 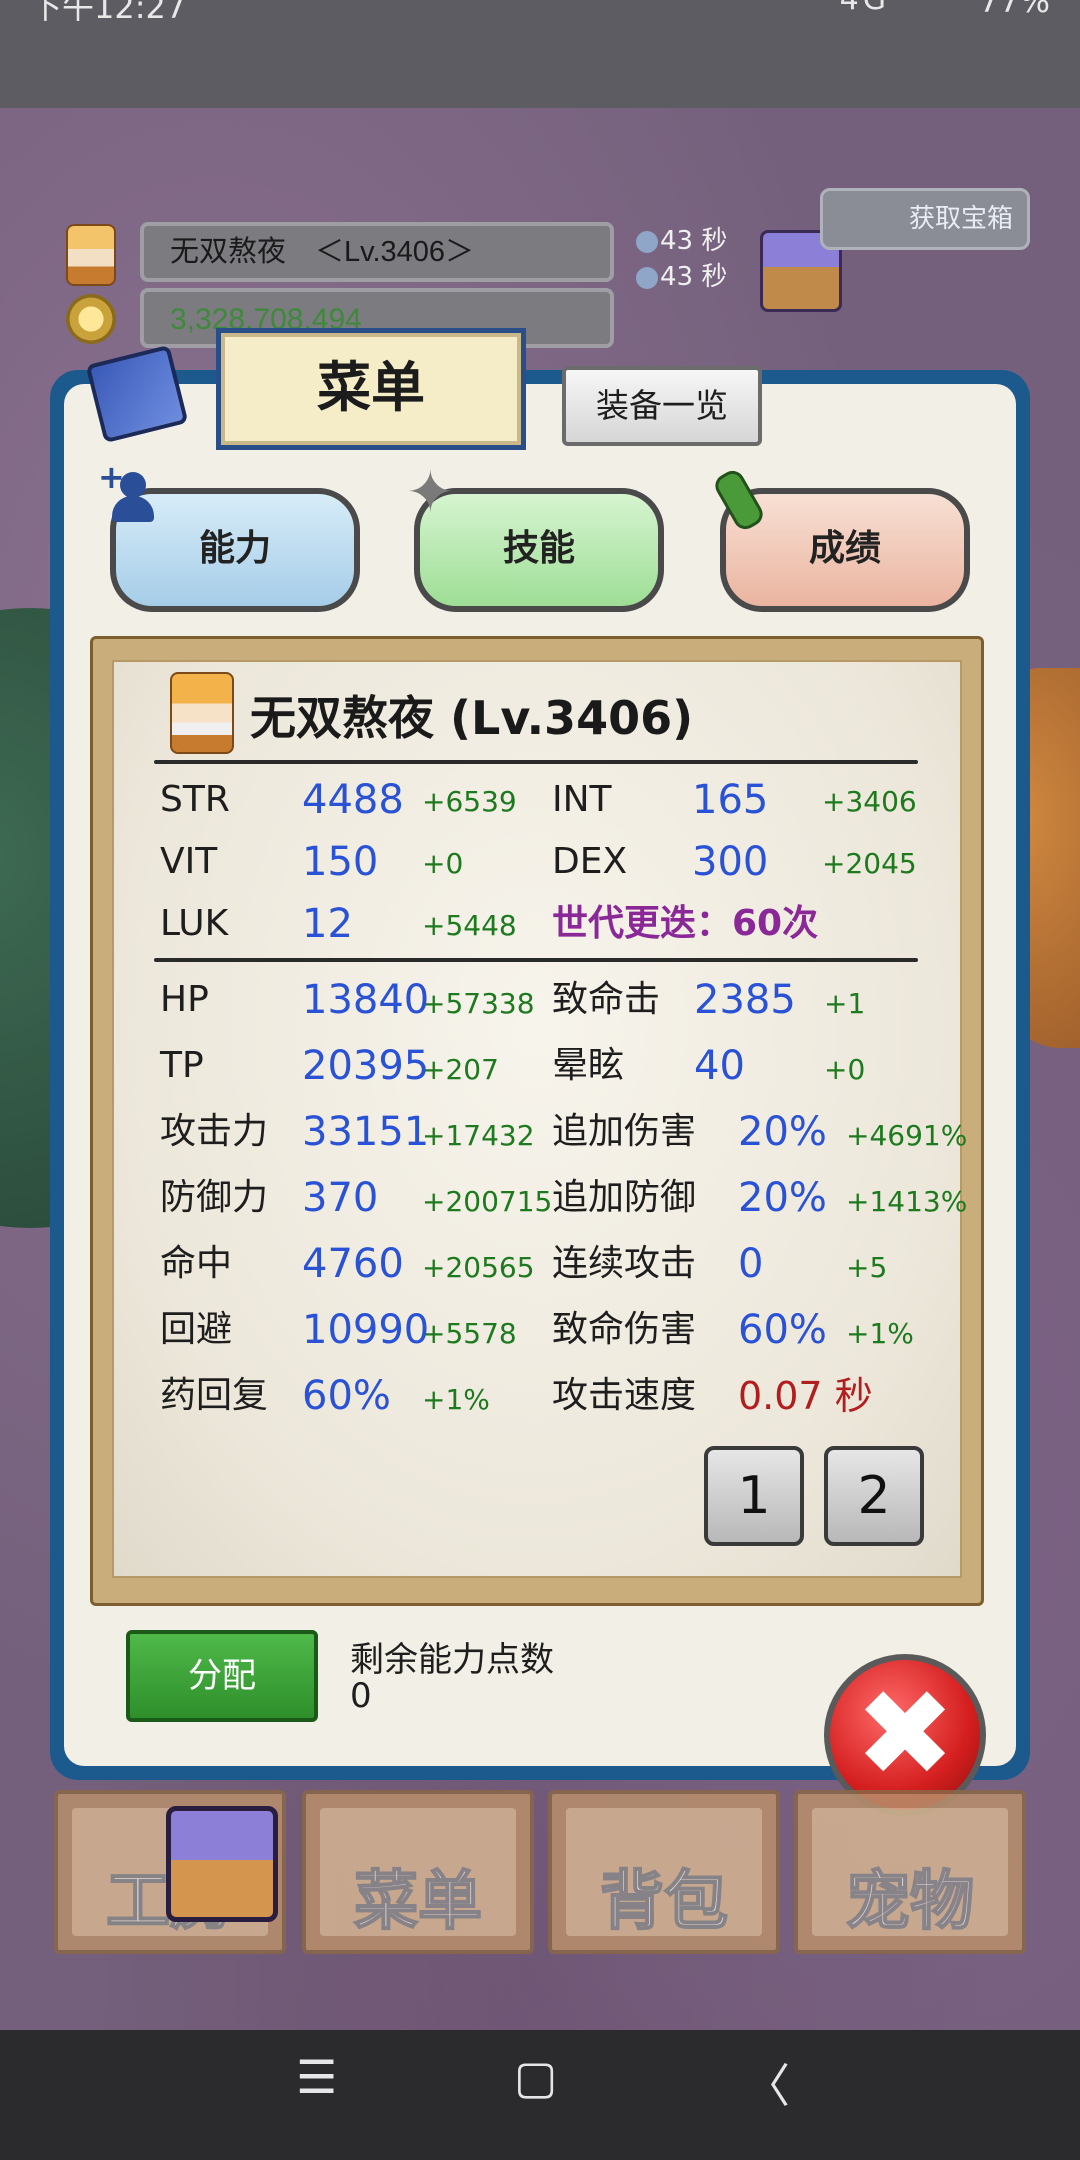 What do you see at coordinates (340, 1198) in the screenshot?
I see `stat-def-value: 370` at bounding box center [340, 1198].